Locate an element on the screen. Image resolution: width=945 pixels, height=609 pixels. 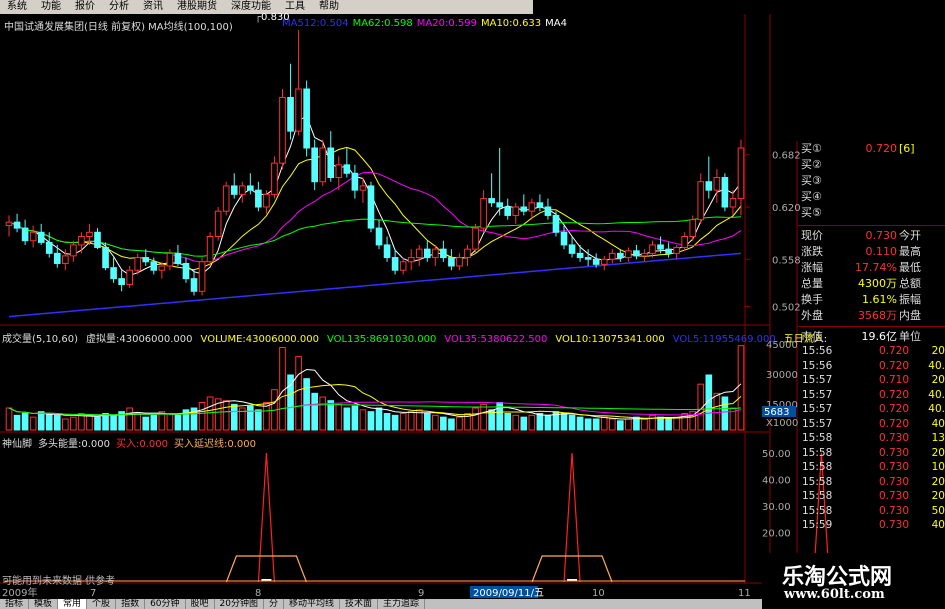
stat-row: 总量 4300万 总额 is located at coordinates (871, 284).